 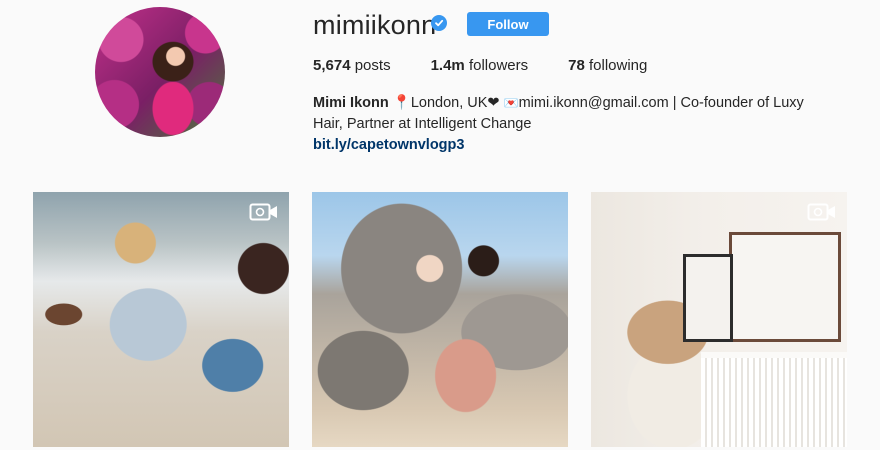 What do you see at coordinates (422, 124) in the screenshot?
I see `bio-description-line-2: Hair, Partner at Intelligent Change` at bounding box center [422, 124].